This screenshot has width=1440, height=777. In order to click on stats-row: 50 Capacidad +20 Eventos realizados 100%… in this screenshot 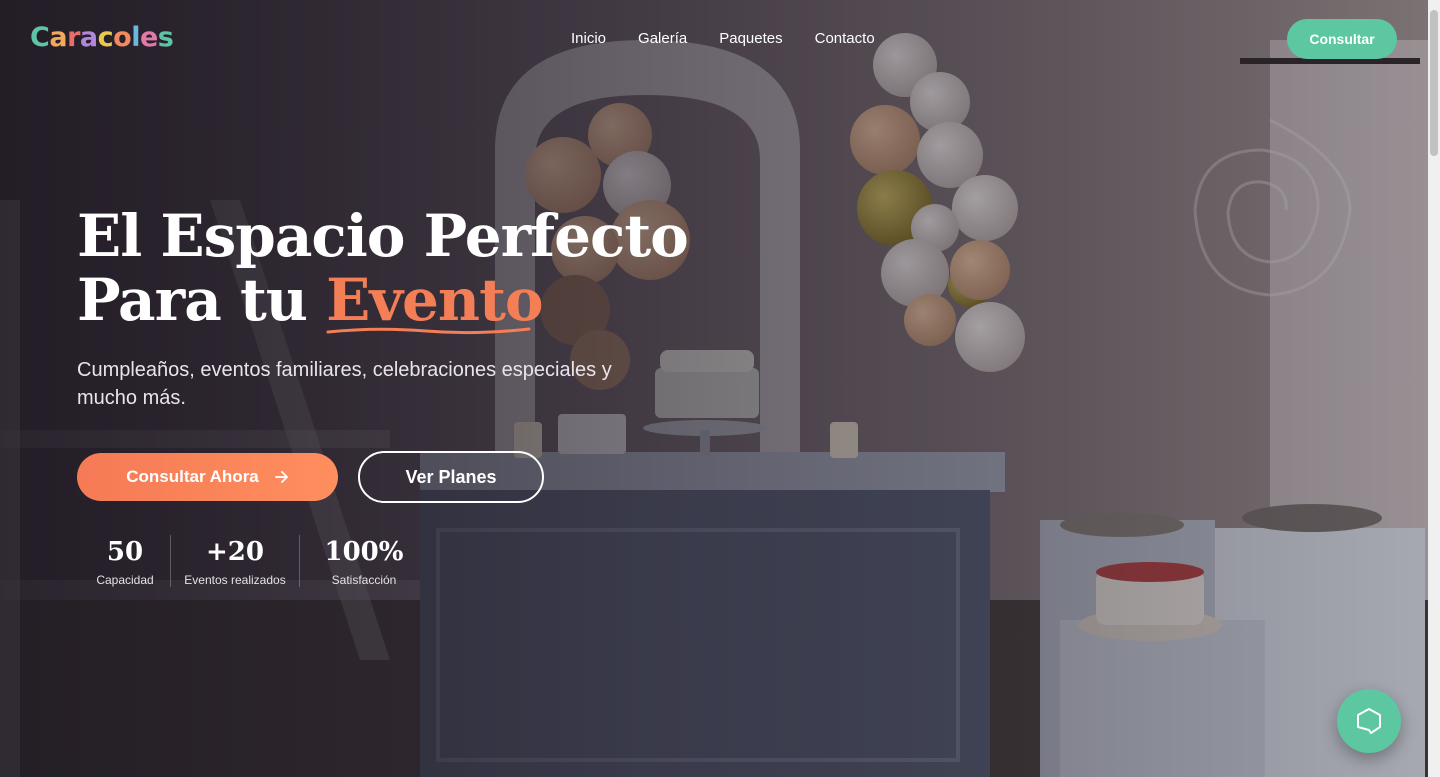, I will do `click(254, 561)`.